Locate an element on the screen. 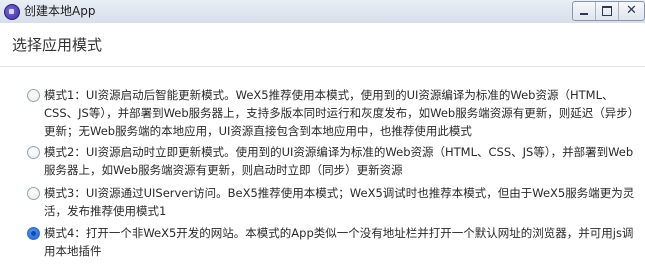 Image resolution: width=645 pixels, height=278 pixels. window-title: 创建本地App is located at coordinates (60, 11).